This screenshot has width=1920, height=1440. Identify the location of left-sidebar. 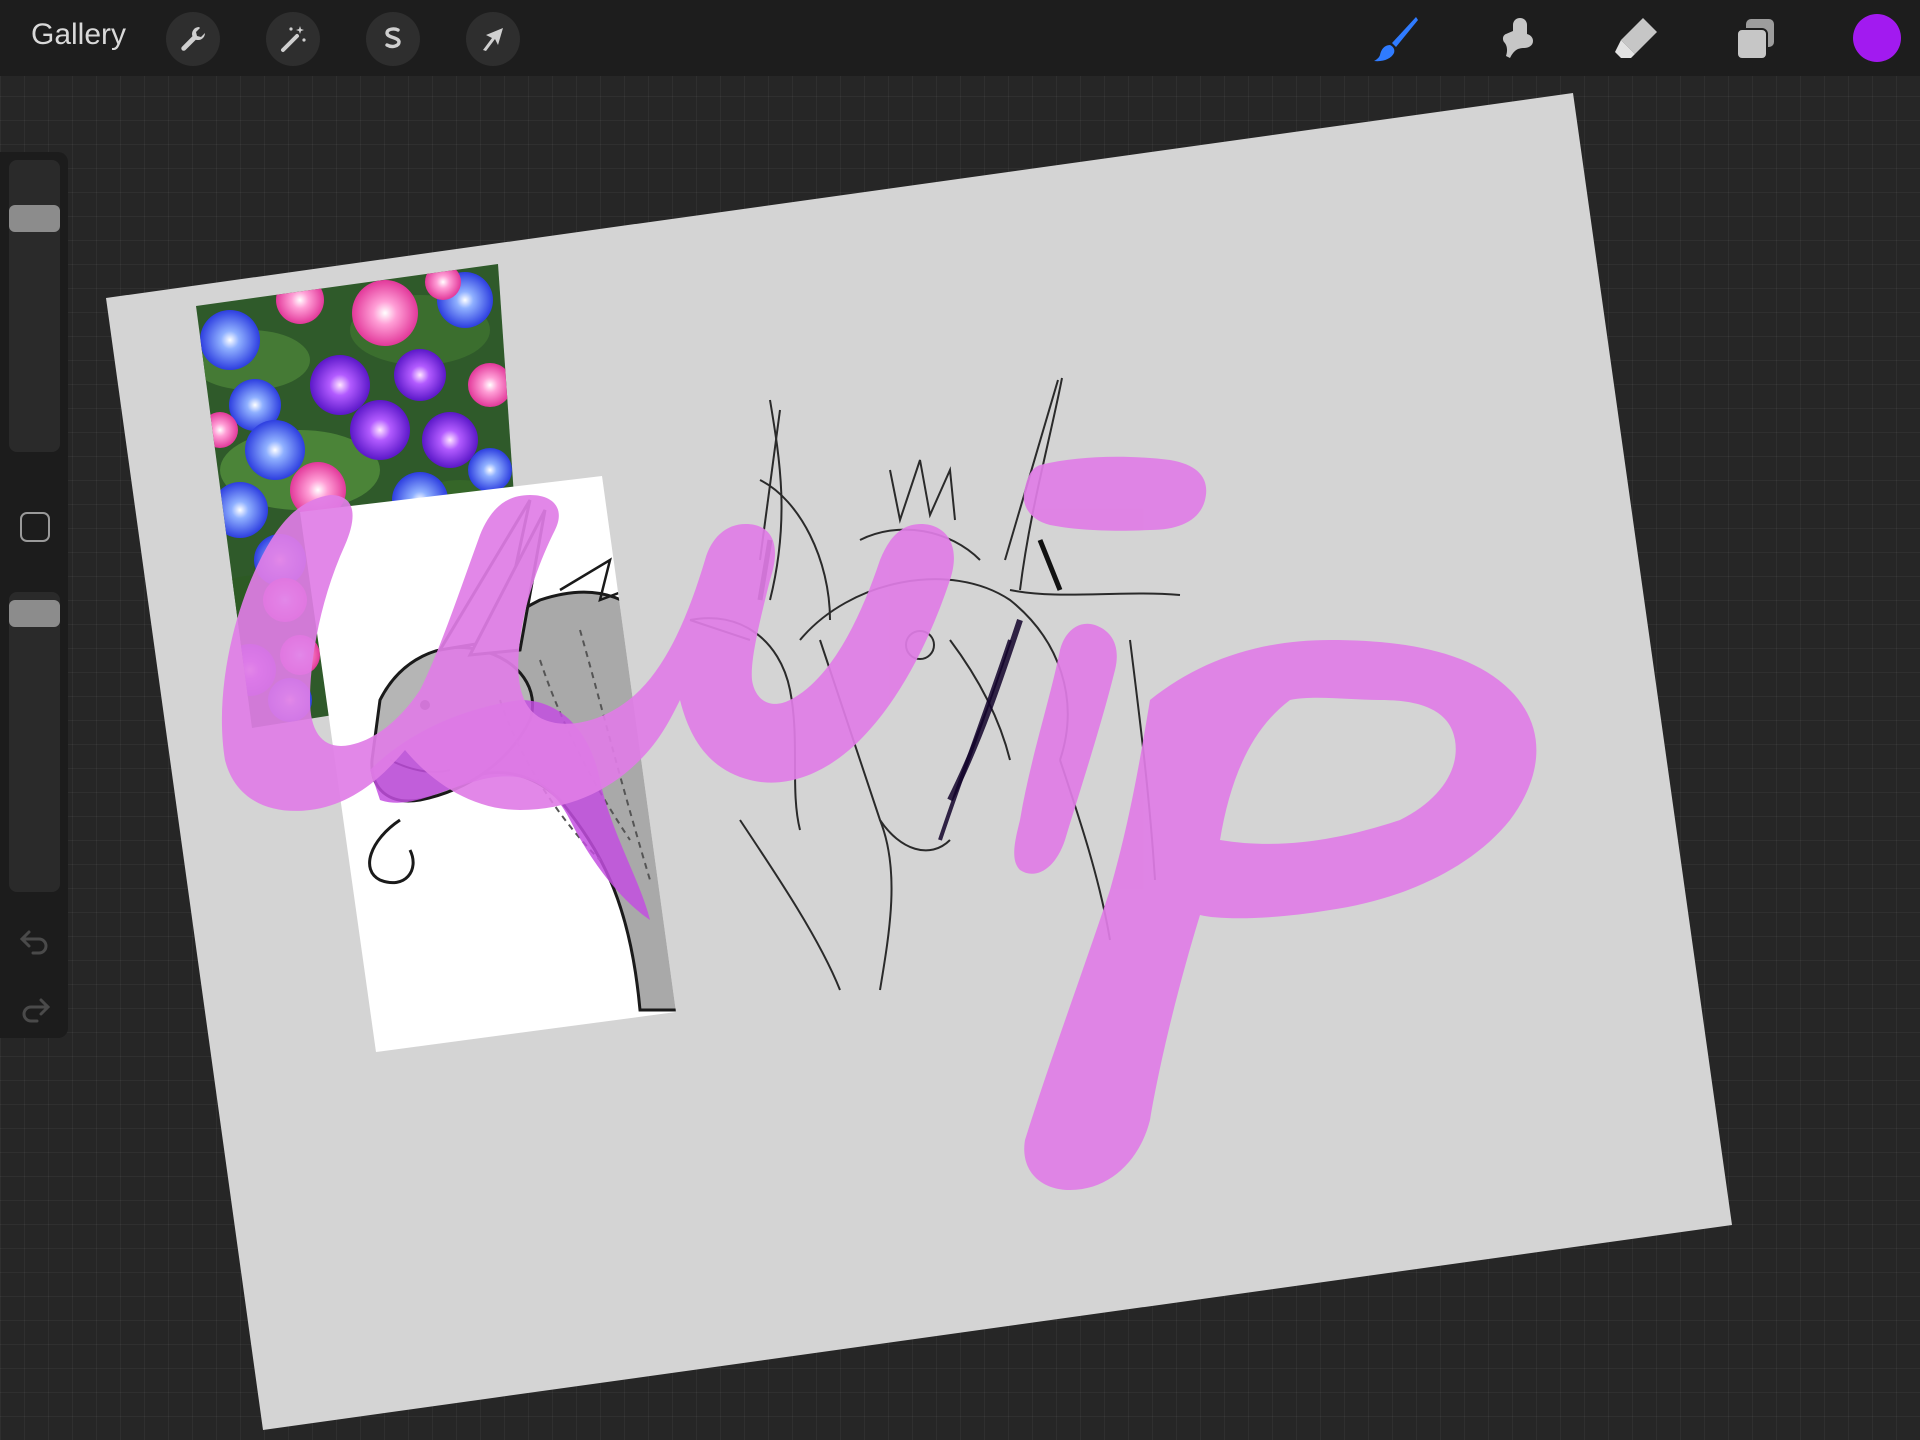
(34, 595).